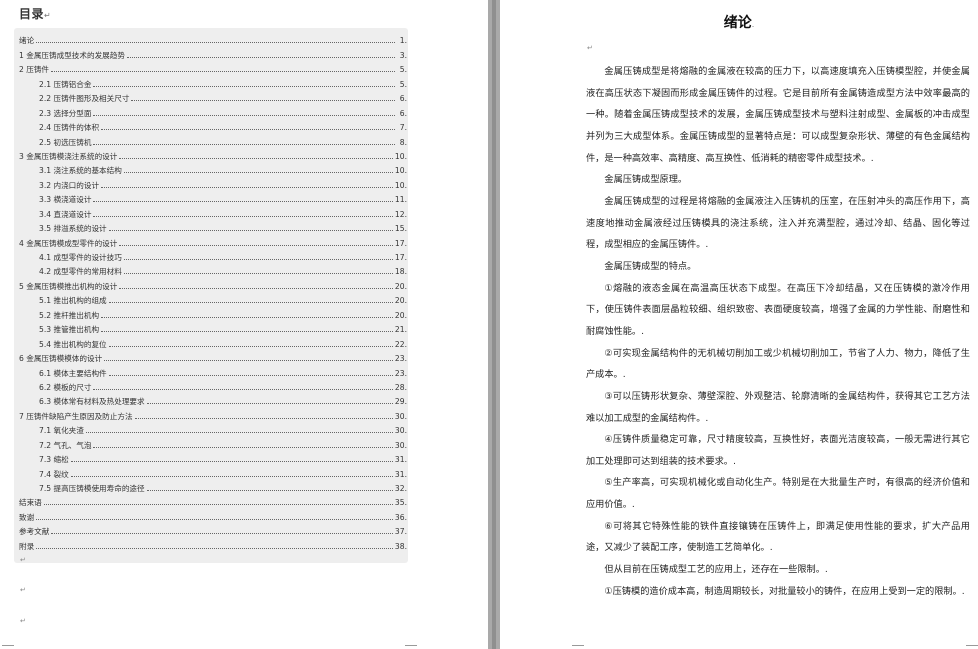 The height and width of the screenshot is (649, 978). What do you see at coordinates (213, 458) in the screenshot?
I see `toc-entry: 7.3 缩松 31.` at bounding box center [213, 458].